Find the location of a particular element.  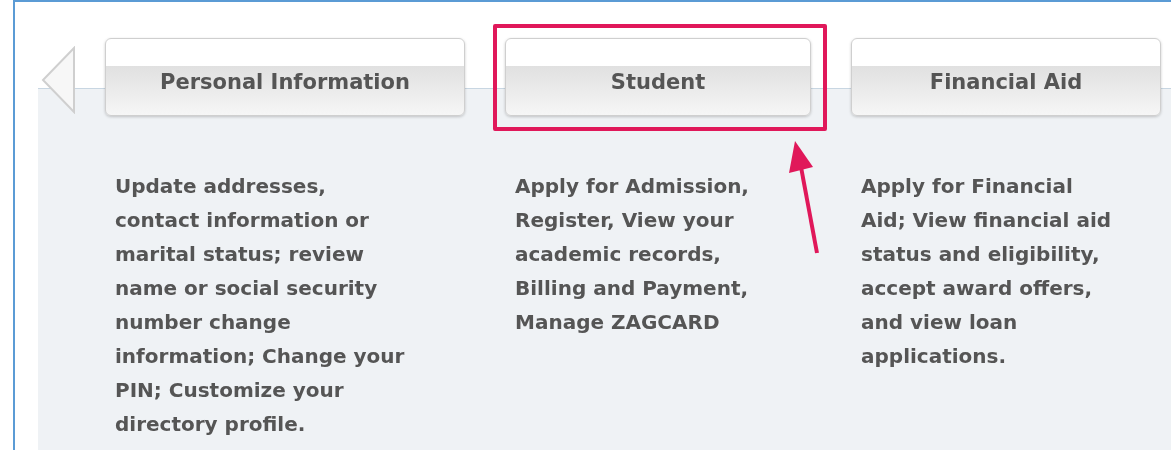

tab: Personal Information is located at coordinates (285, 77).